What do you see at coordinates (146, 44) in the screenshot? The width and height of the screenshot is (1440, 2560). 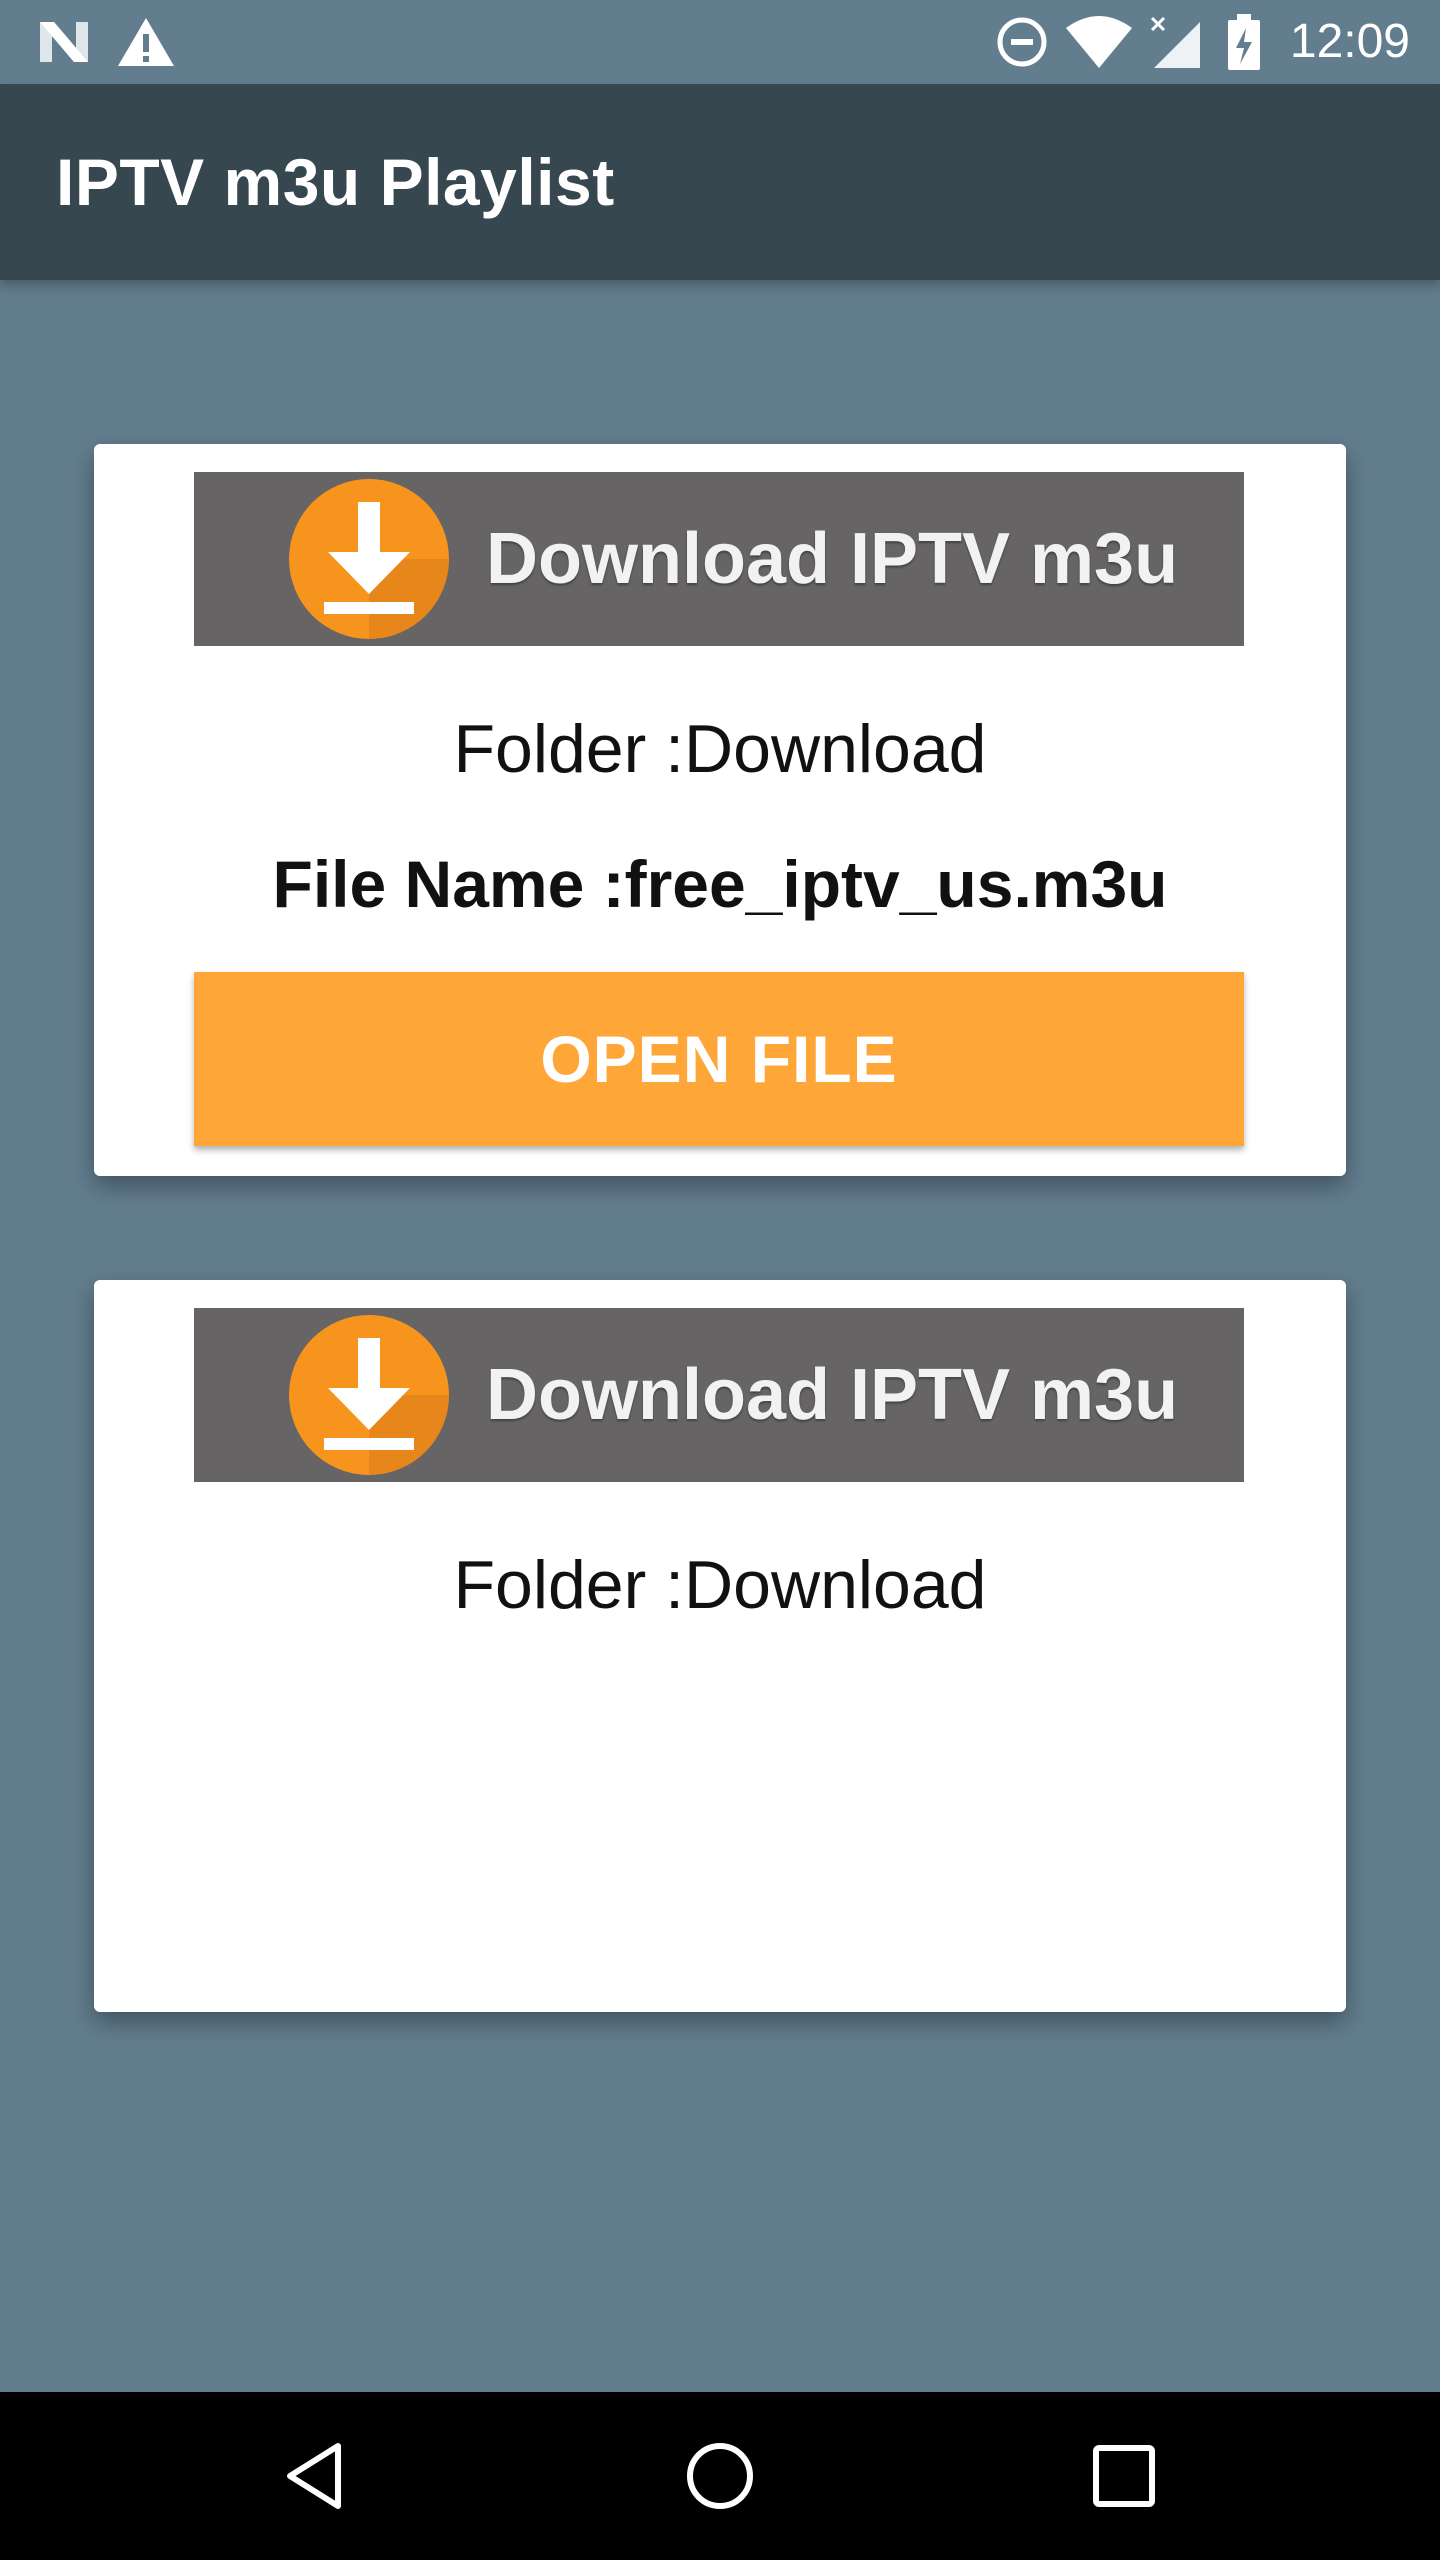 I see `warning-icon` at bounding box center [146, 44].